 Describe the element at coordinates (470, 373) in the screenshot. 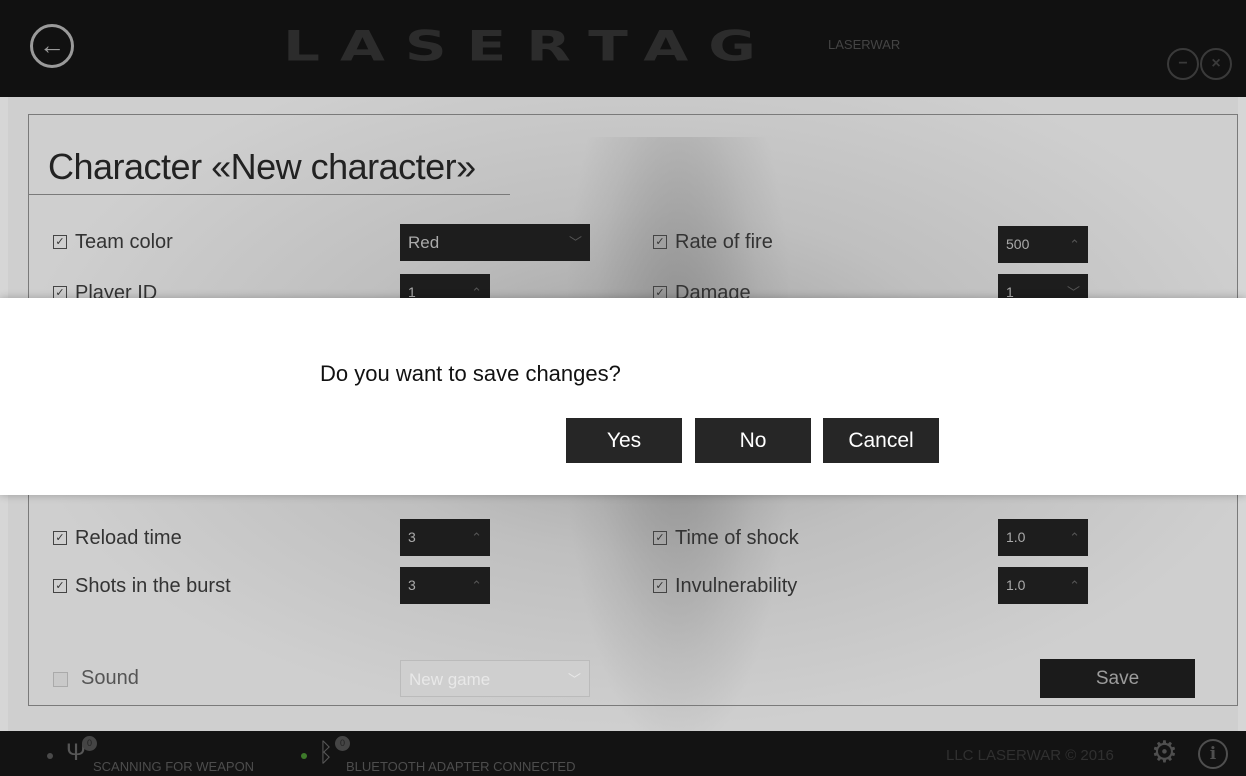

I see `dialog-question: Do you want to save changes?` at that location.